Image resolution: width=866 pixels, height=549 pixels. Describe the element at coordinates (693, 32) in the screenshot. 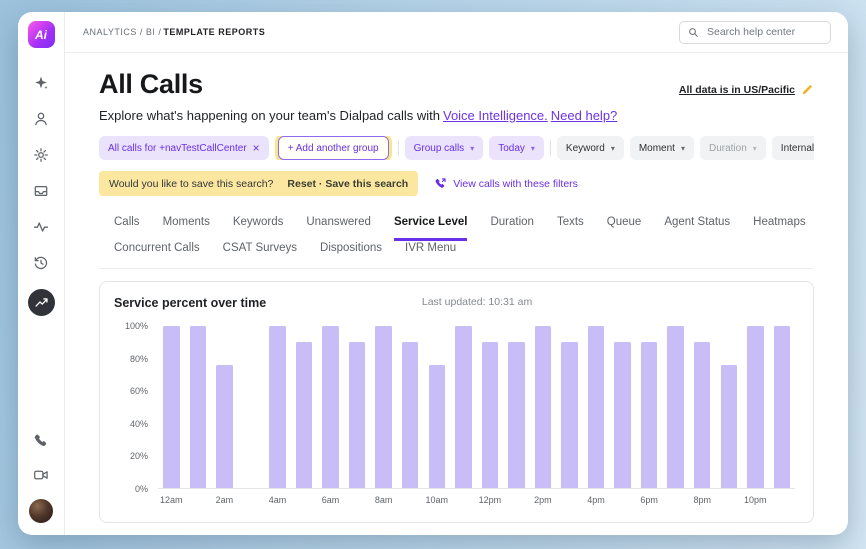

I see `search-icon` at that location.